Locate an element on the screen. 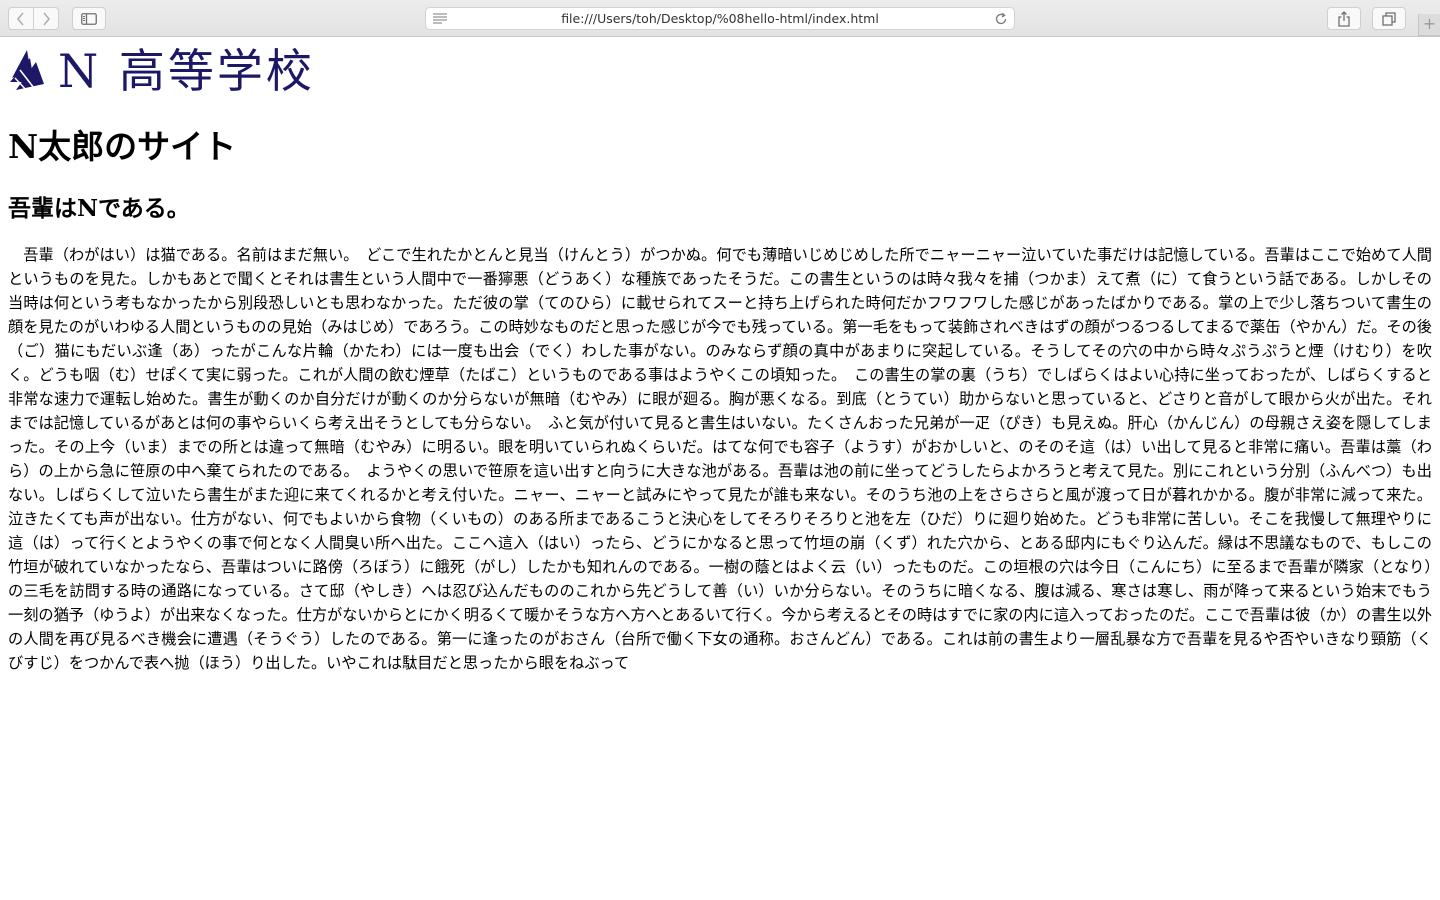 This screenshot has width=1440, height=900. share-icon is located at coordinates (1344, 18).